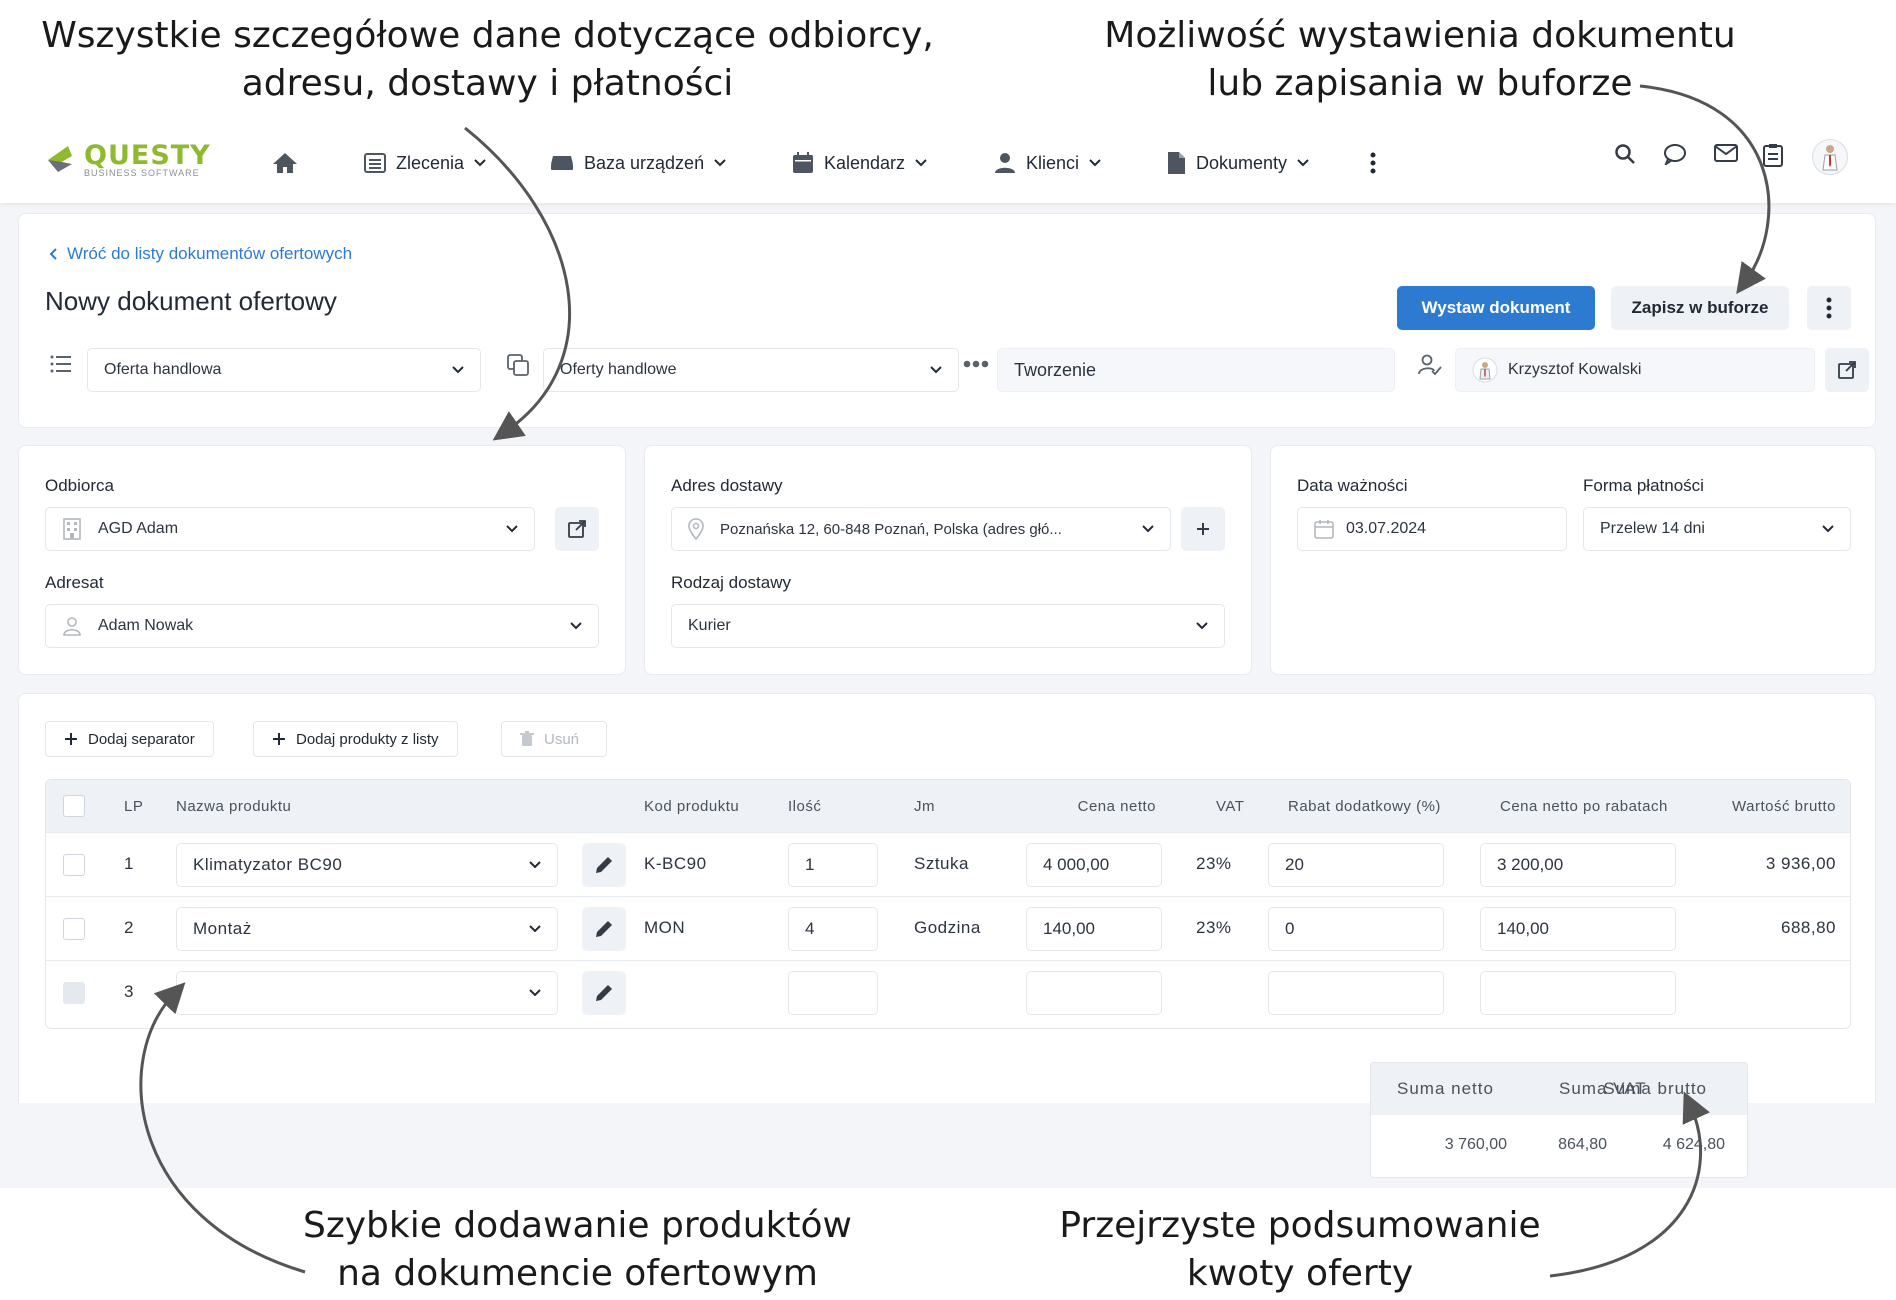  I want to click on nav-klienci: Klienci, so click(1047, 163).